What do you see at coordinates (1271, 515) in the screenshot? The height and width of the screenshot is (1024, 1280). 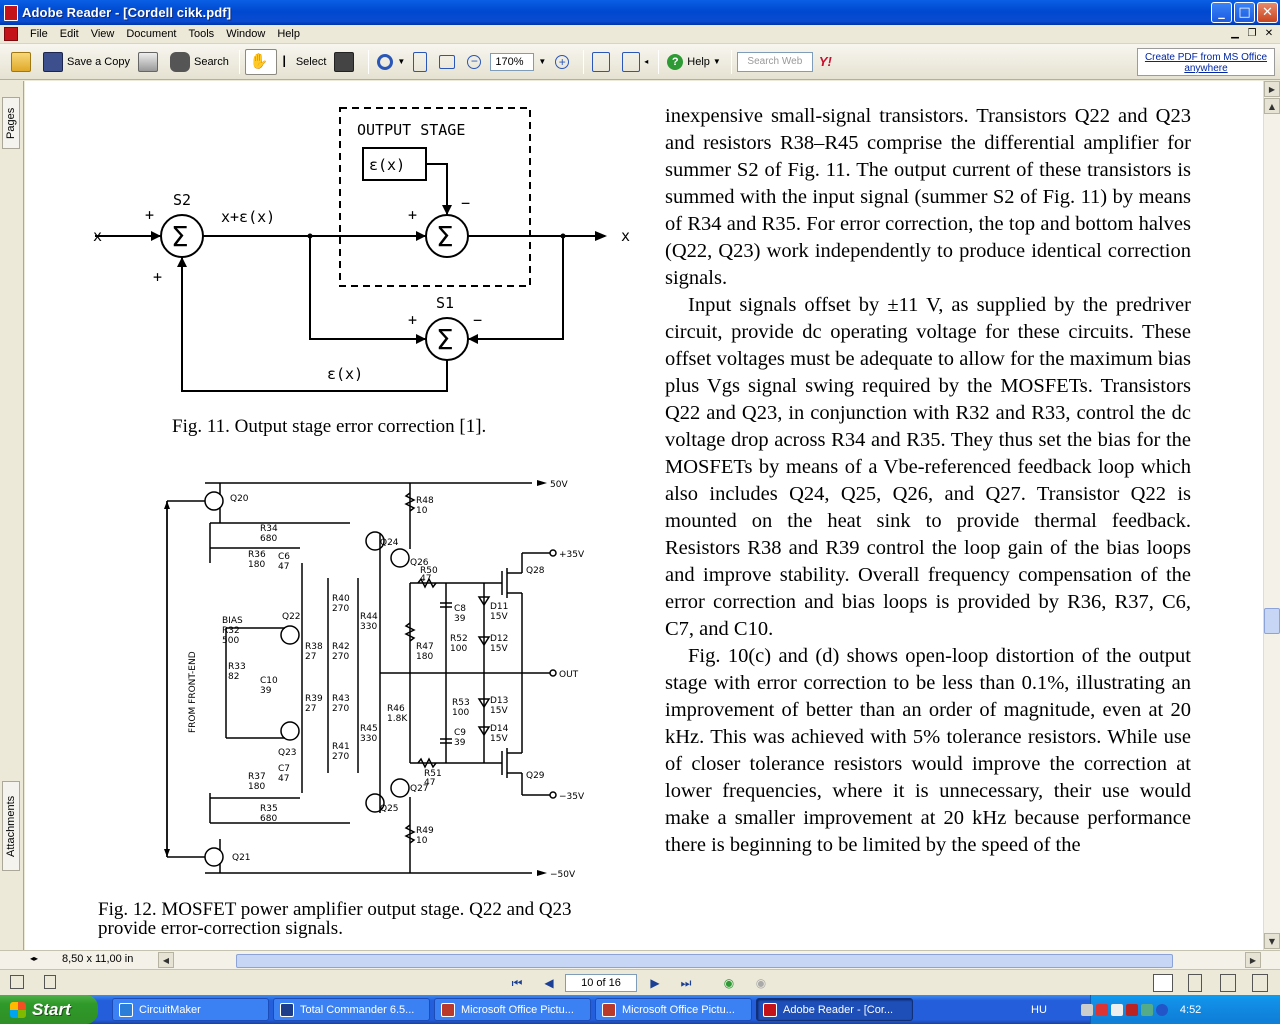 I see `vertical-scrollbar: ▶ ▲ ▼` at bounding box center [1271, 515].